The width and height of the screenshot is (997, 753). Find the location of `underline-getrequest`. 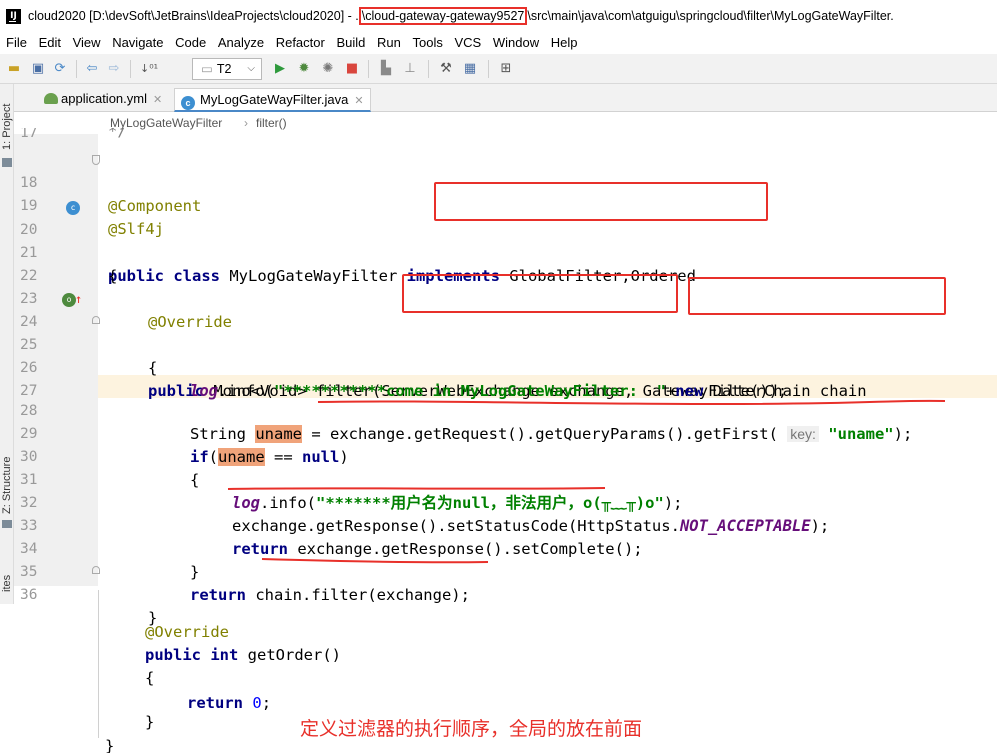

underline-getrequest is located at coordinates (631, 402).